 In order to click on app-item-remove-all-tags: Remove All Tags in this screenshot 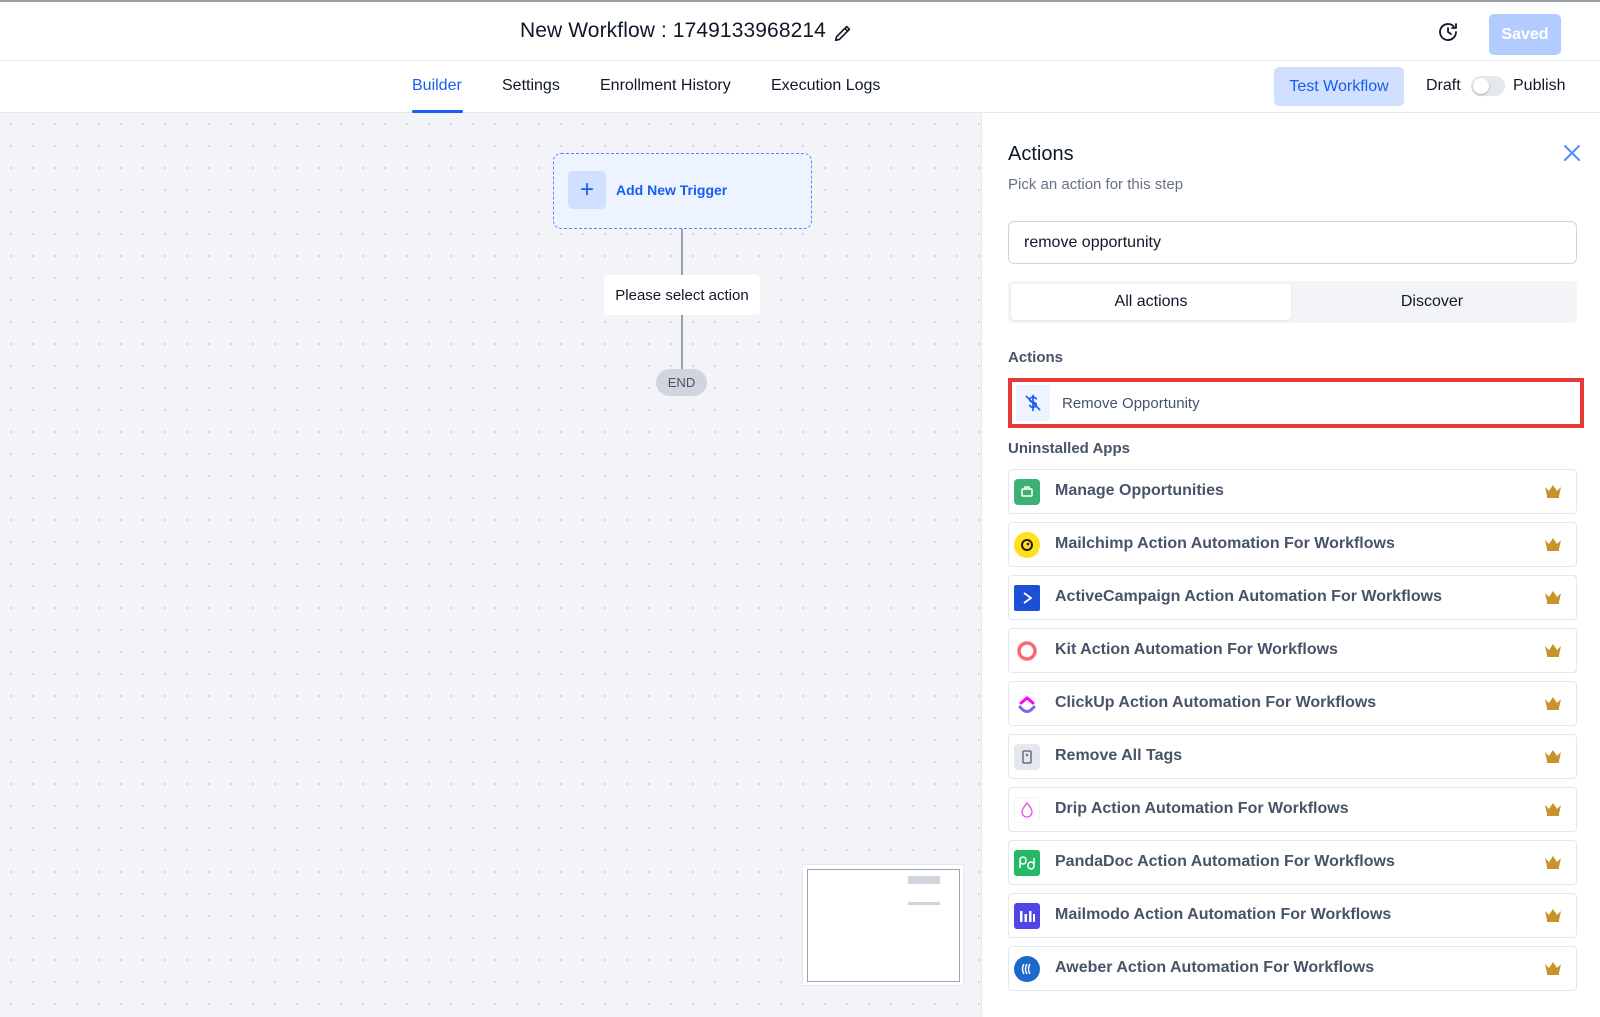, I will do `click(1292, 756)`.